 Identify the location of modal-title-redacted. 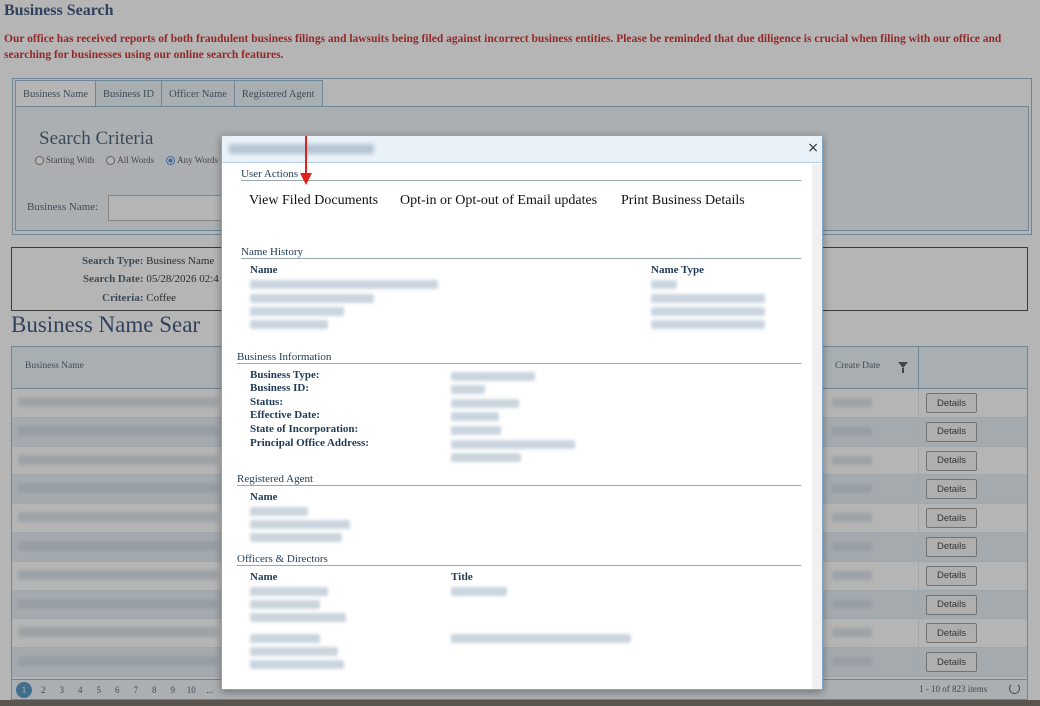
(301, 149).